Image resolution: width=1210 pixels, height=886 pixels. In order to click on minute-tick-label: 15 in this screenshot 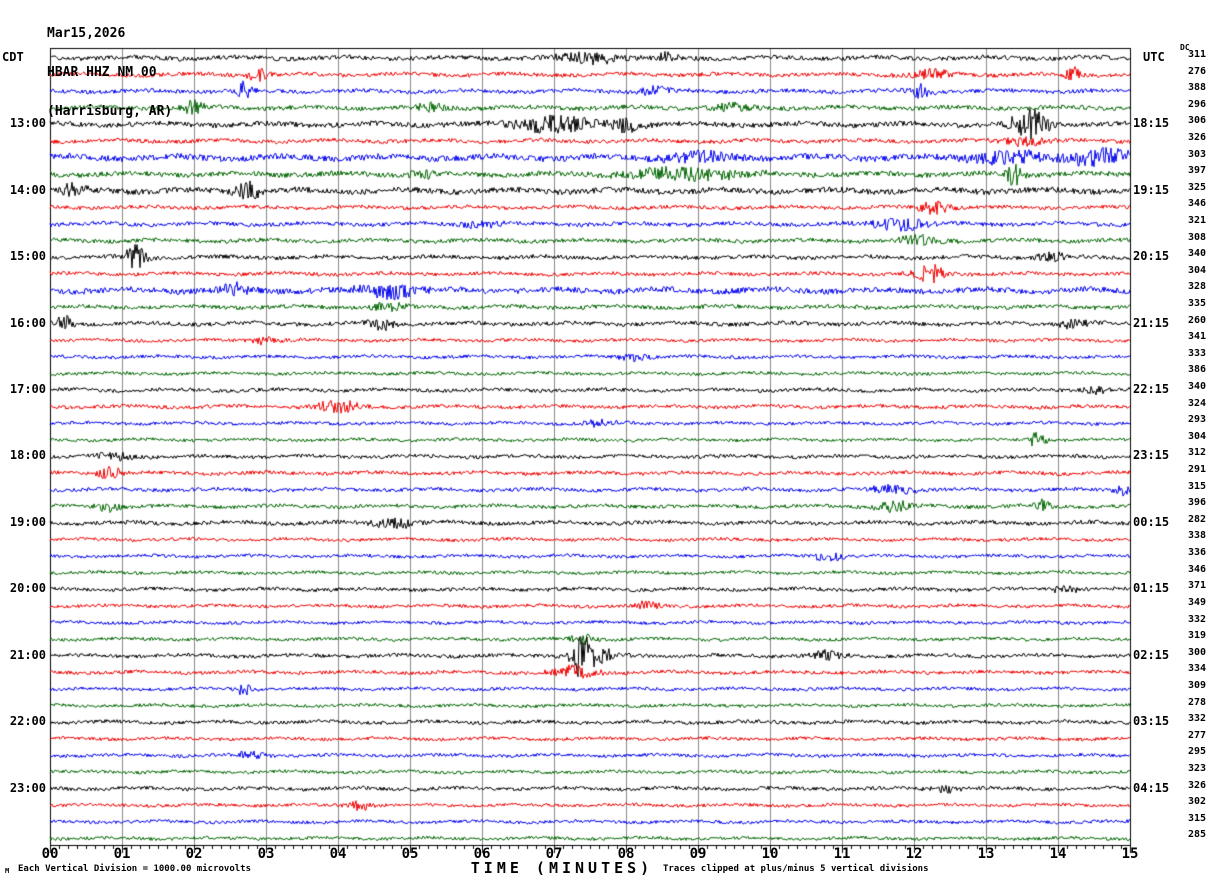, I will do `click(1130, 854)`.